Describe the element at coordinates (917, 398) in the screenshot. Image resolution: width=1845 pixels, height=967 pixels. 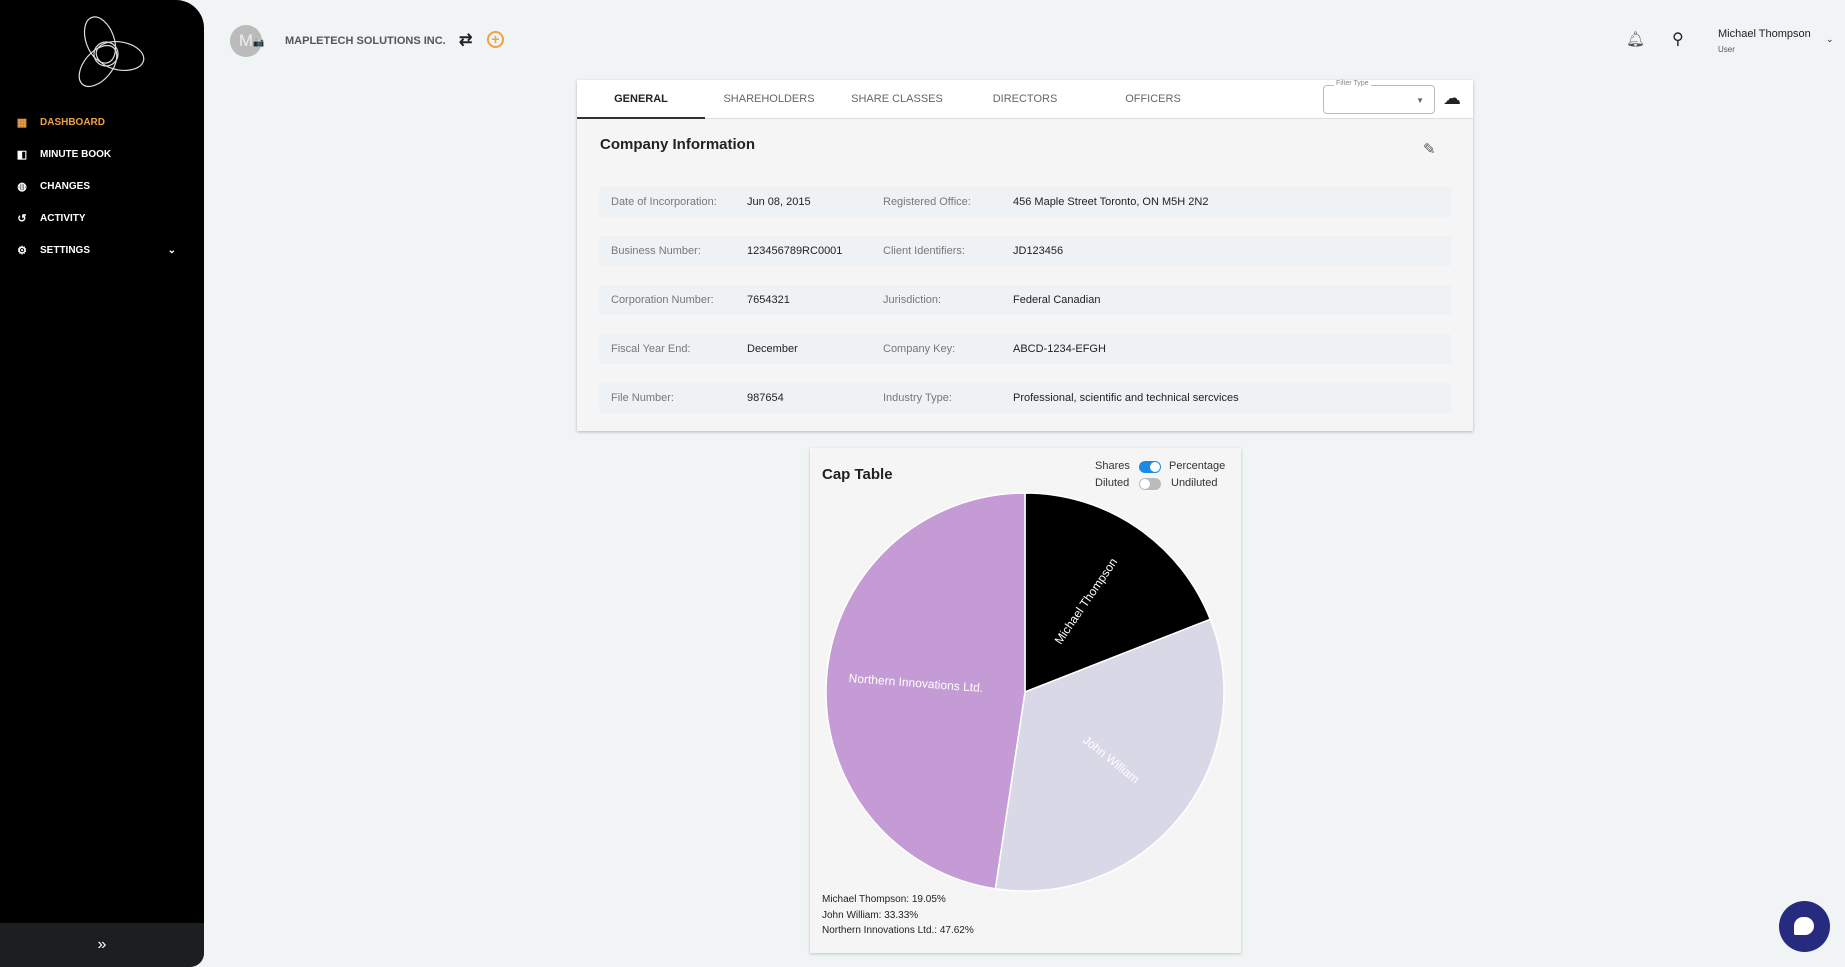
I see `field-label: Industry Type:` at that location.